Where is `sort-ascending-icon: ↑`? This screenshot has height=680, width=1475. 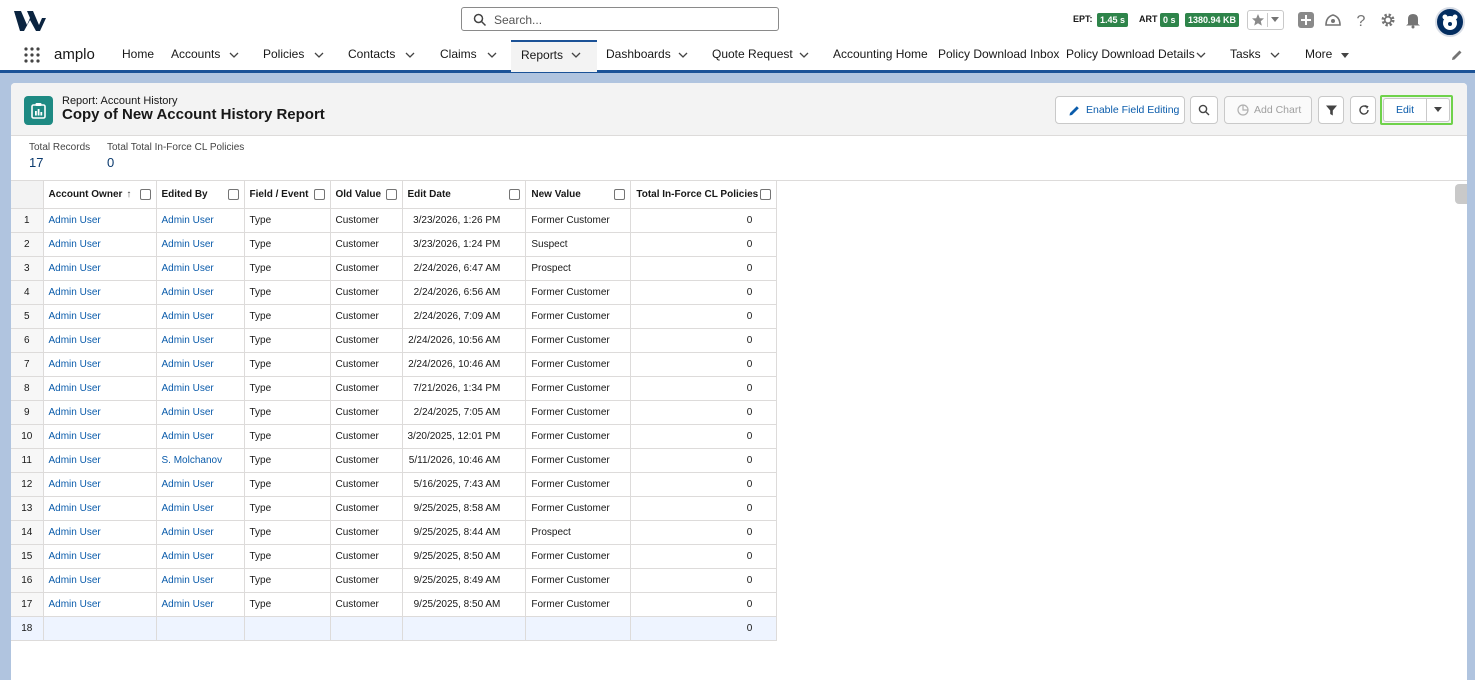 sort-ascending-icon: ↑ is located at coordinates (128, 194).